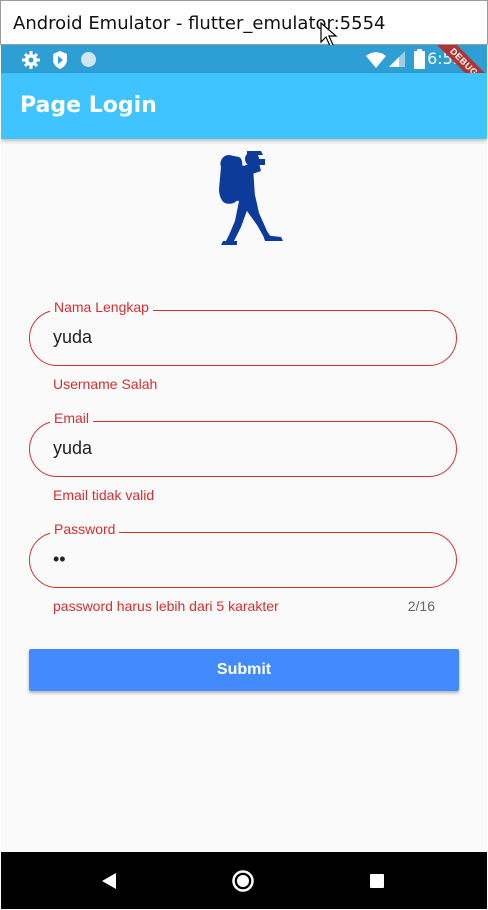 This screenshot has width=488, height=910. Describe the element at coordinates (31, 60) in the screenshot. I see `gear-icon` at that location.